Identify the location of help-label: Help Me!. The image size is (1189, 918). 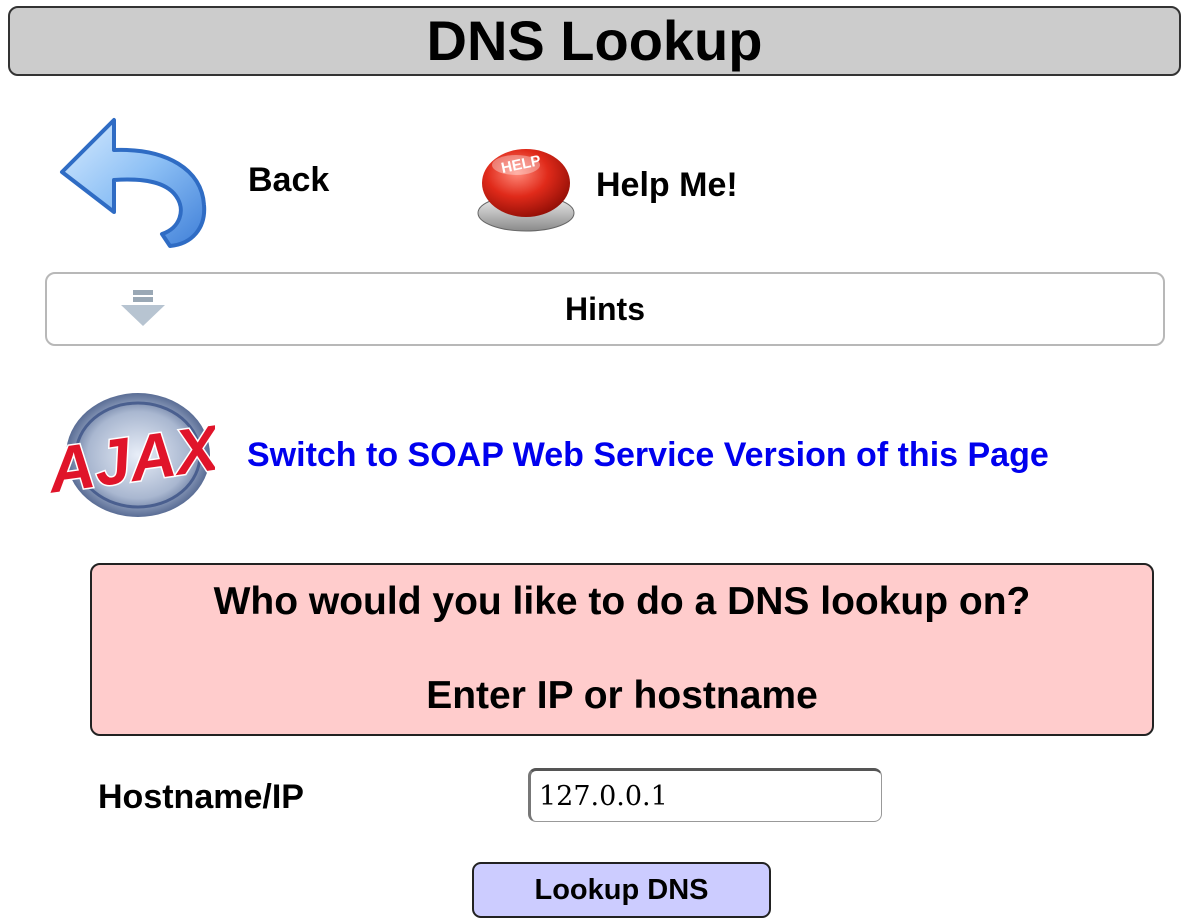
(667, 184).